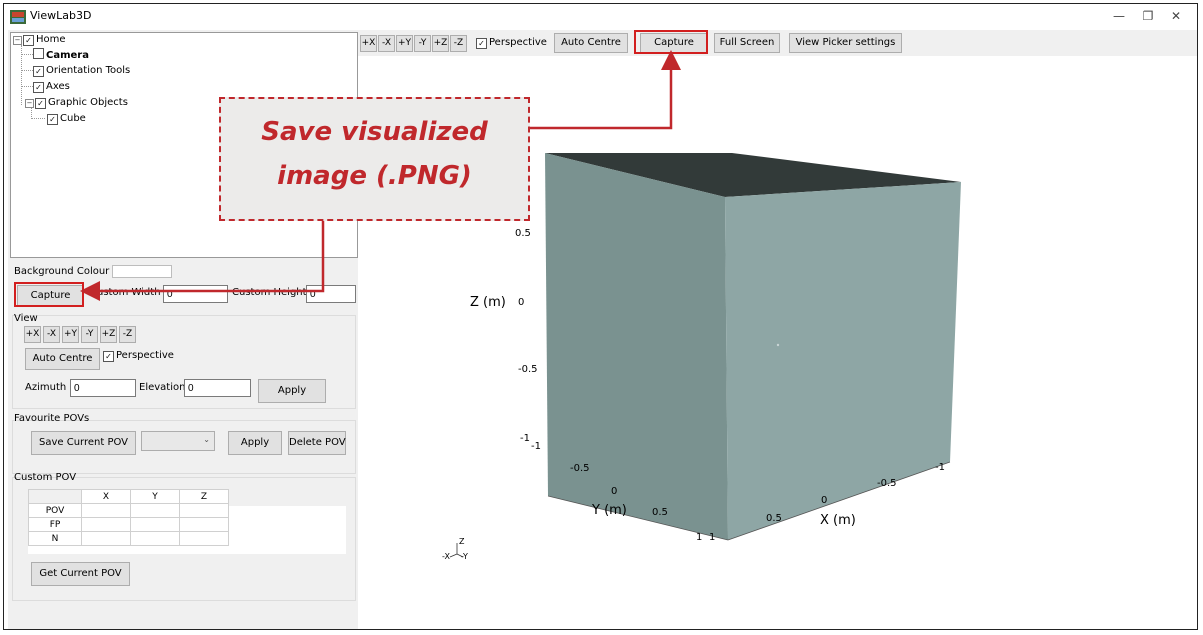  Describe the element at coordinates (1176, 16) in the screenshot. I see `close-button: ✕` at that location.